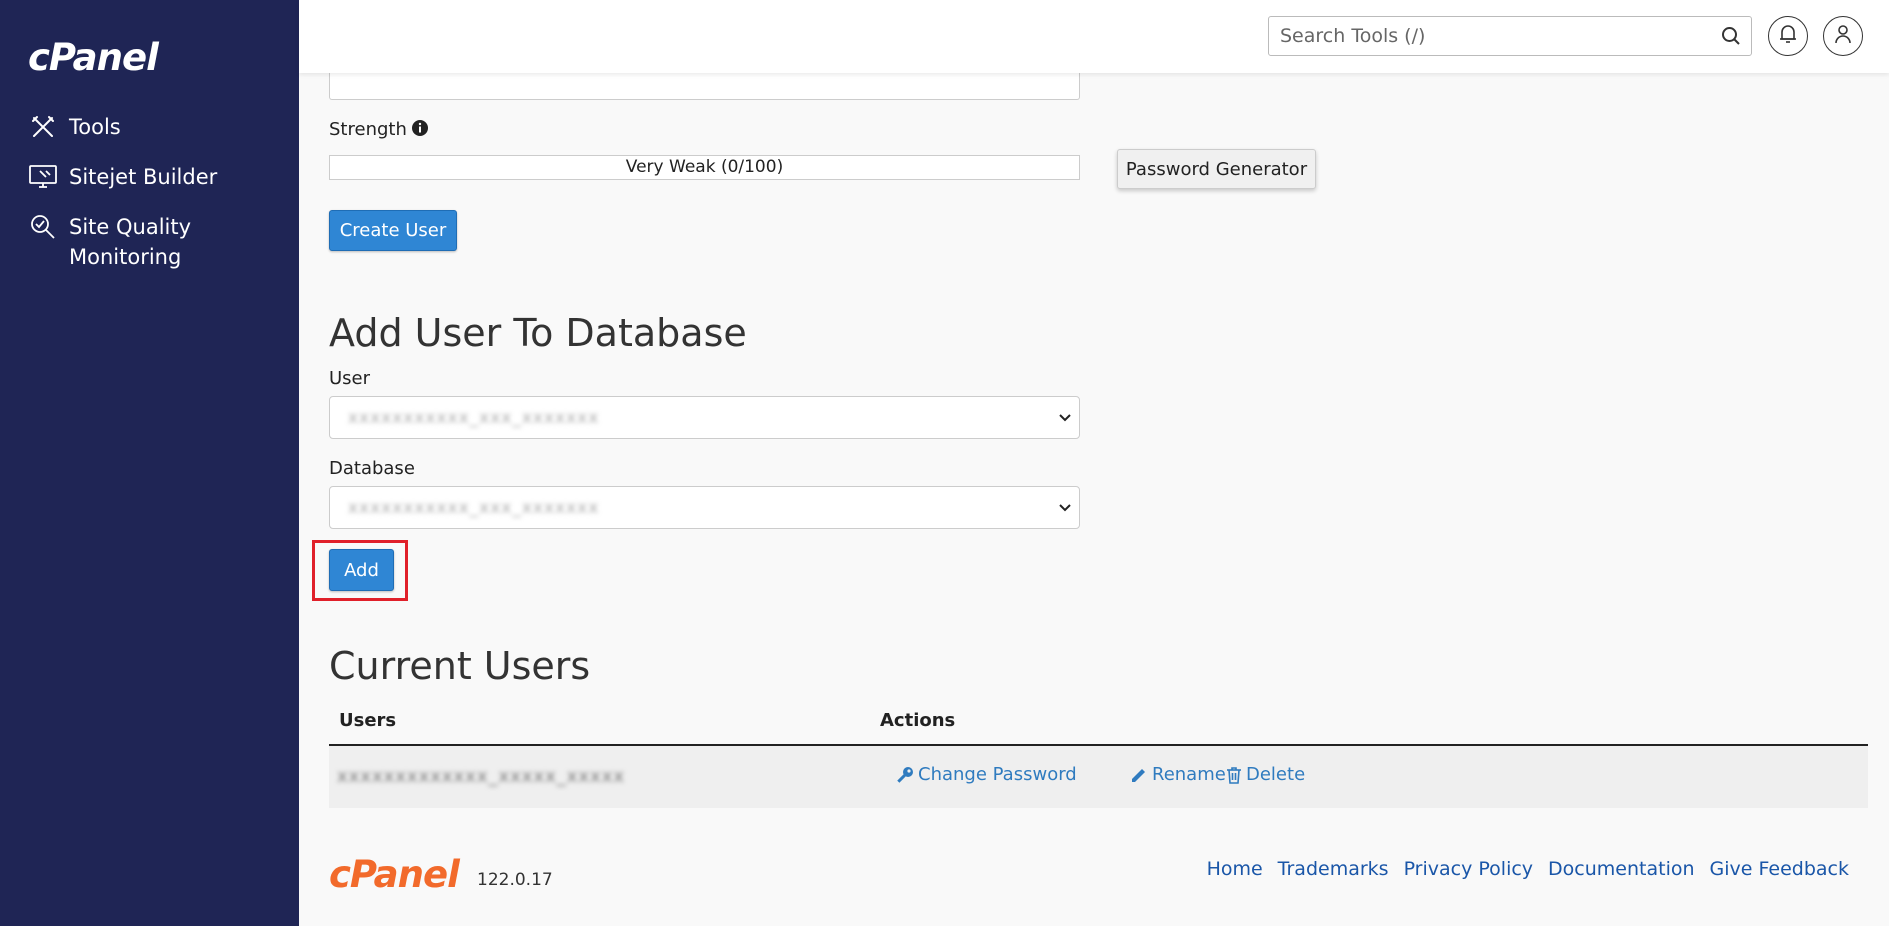 The height and width of the screenshot is (926, 1889). Describe the element at coordinates (130, 242) in the screenshot. I see `sidebar-item-label: Site Quality Monitoring` at that location.